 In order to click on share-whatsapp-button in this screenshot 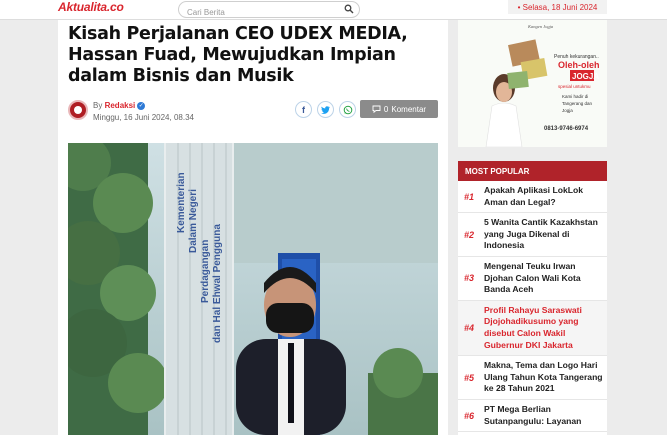, I will do `click(347, 109)`.